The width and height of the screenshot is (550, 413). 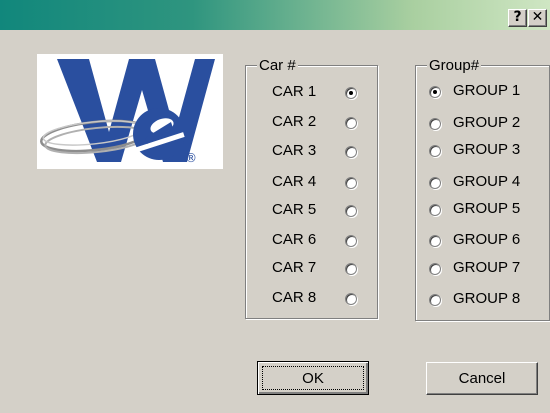 What do you see at coordinates (454, 65) in the screenshot?
I see `group-groupbox-legend: Group#` at bounding box center [454, 65].